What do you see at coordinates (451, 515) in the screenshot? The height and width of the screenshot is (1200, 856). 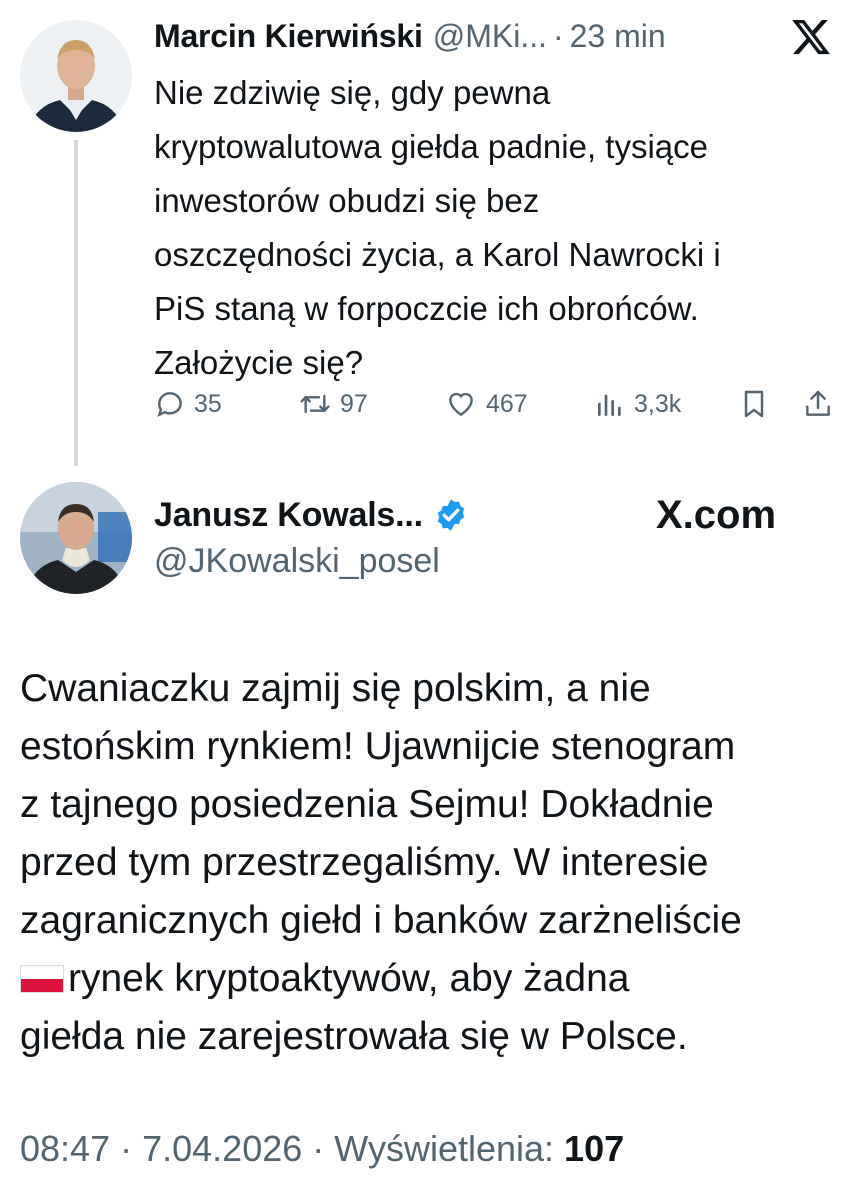 I see `verified-badge-icon` at bounding box center [451, 515].